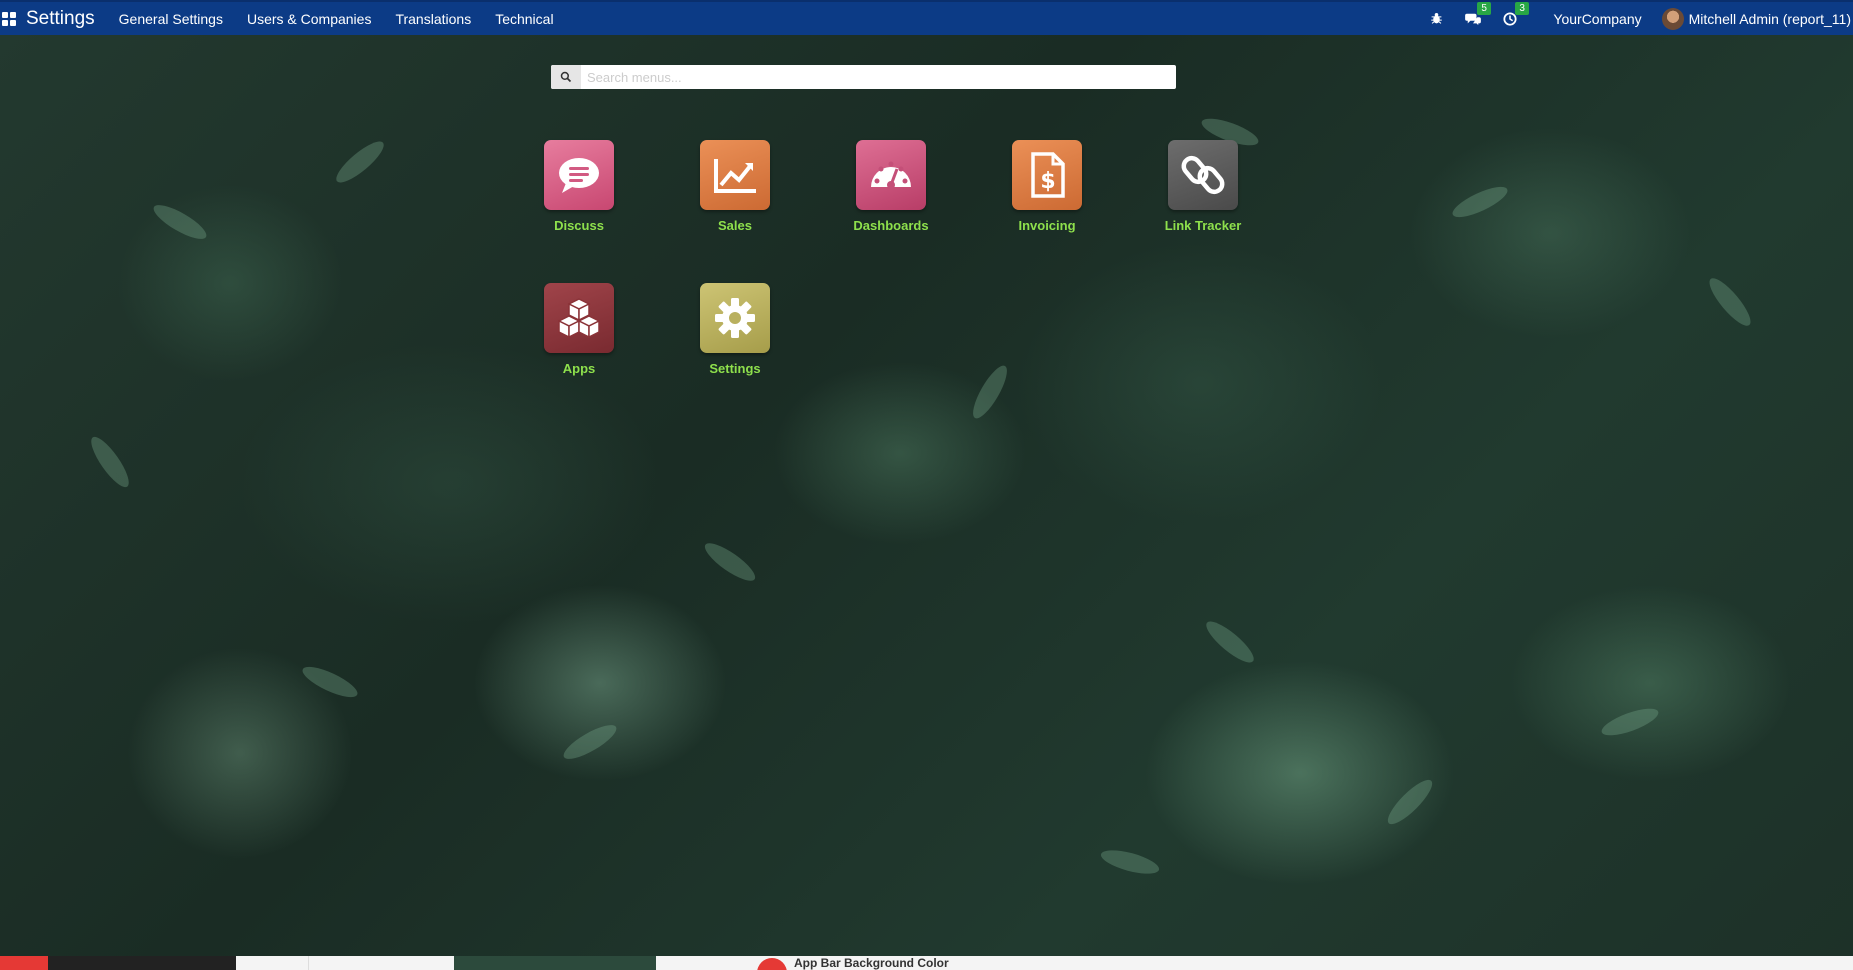 The image size is (1853, 970). I want to click on user-menu: Mitchell Admin (report_11), so click(1756, 18).